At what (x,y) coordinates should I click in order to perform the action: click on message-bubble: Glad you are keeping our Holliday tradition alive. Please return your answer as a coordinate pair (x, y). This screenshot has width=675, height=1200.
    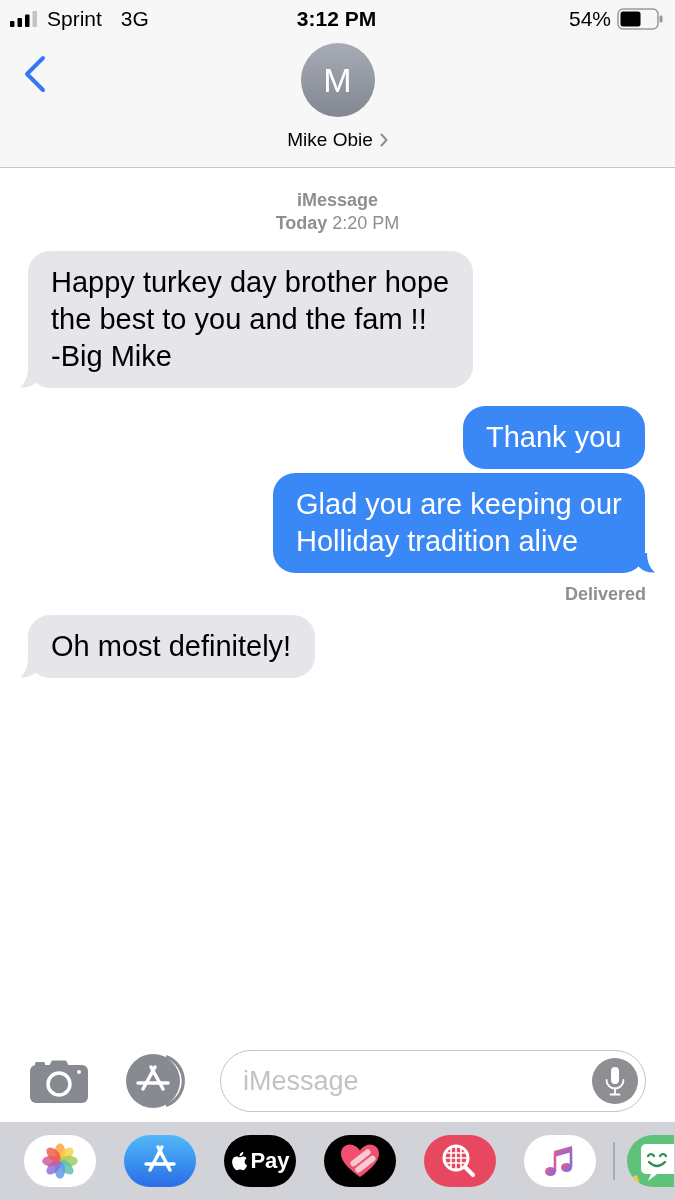
    Looking at the image, I should click on (459, 523).